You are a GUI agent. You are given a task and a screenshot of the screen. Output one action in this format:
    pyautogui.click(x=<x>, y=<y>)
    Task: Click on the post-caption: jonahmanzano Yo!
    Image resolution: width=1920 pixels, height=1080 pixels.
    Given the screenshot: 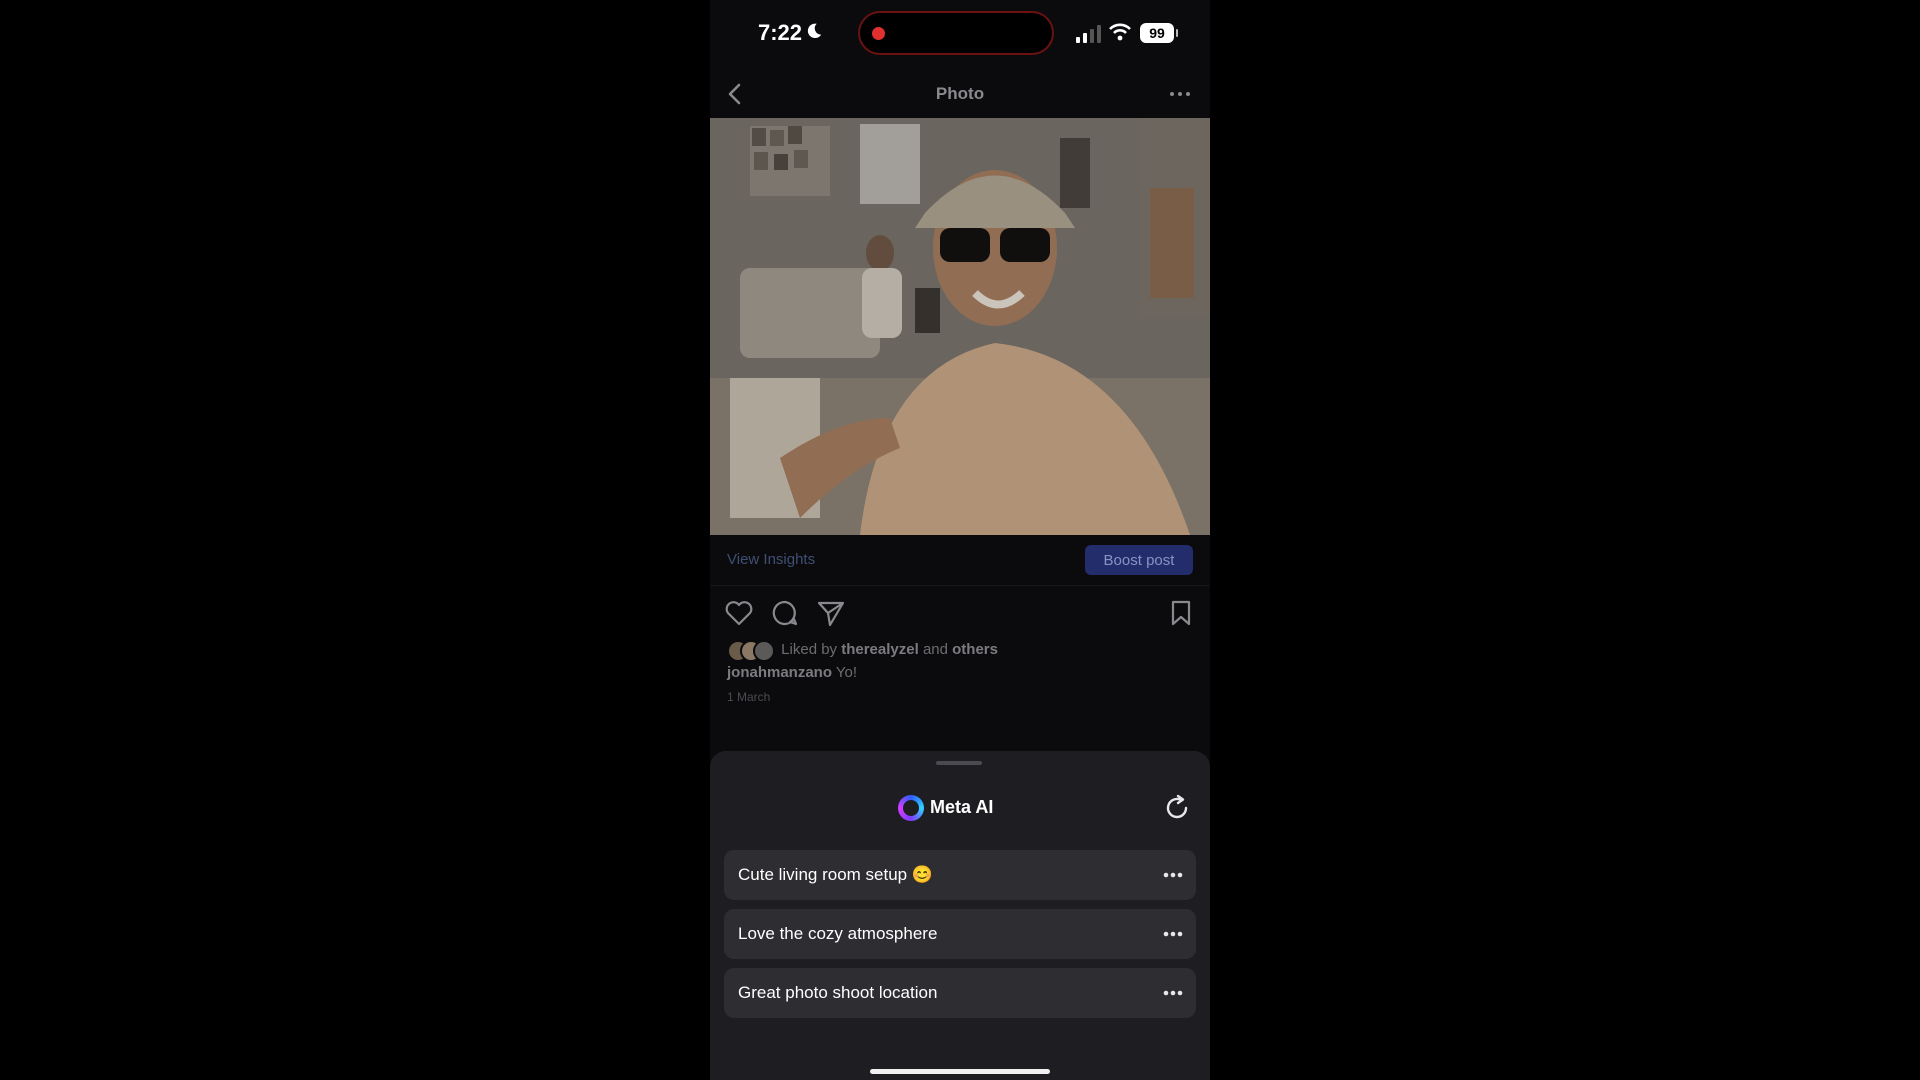 What is the action you would take?
    pyautogui.click(x=792, y=672)
    